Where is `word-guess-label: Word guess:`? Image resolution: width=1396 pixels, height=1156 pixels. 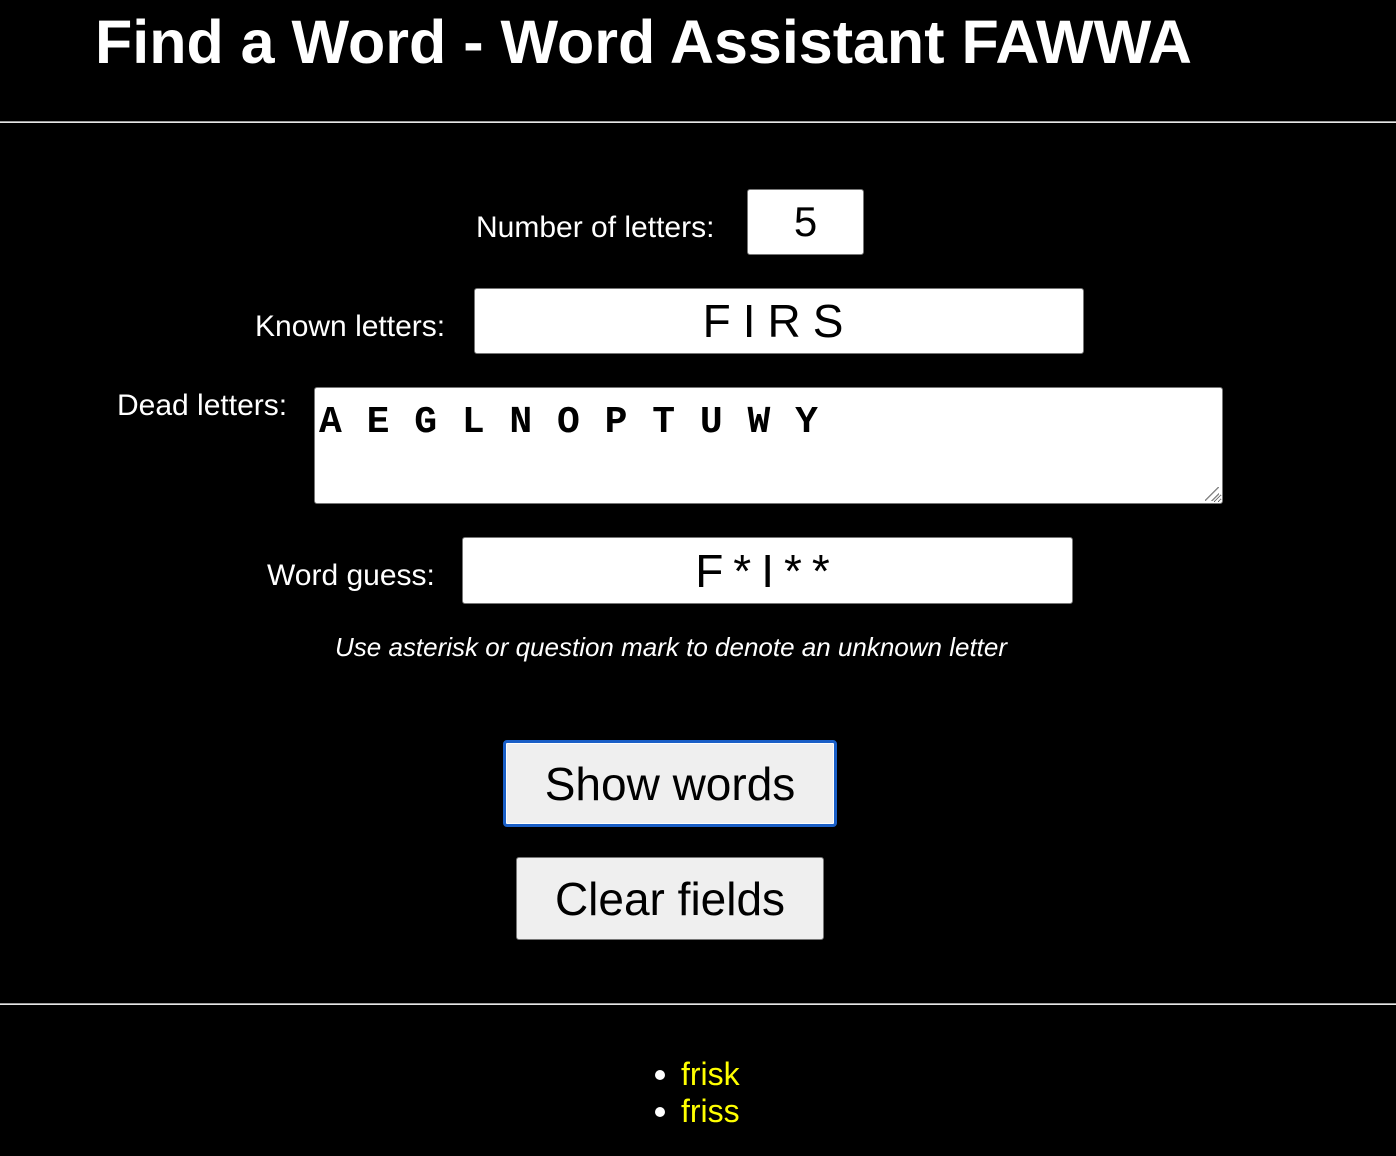
word-guess-label: Word guess: is located at coordinates (351, 575).